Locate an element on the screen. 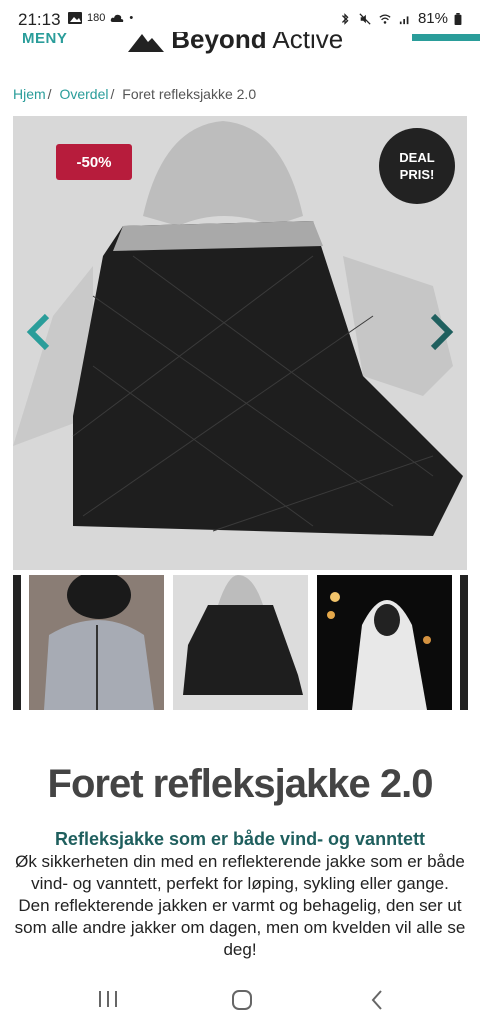 The width and height of the screenshot is (480, 1029). chevron-right-icon is located at coordinates (442, 332).